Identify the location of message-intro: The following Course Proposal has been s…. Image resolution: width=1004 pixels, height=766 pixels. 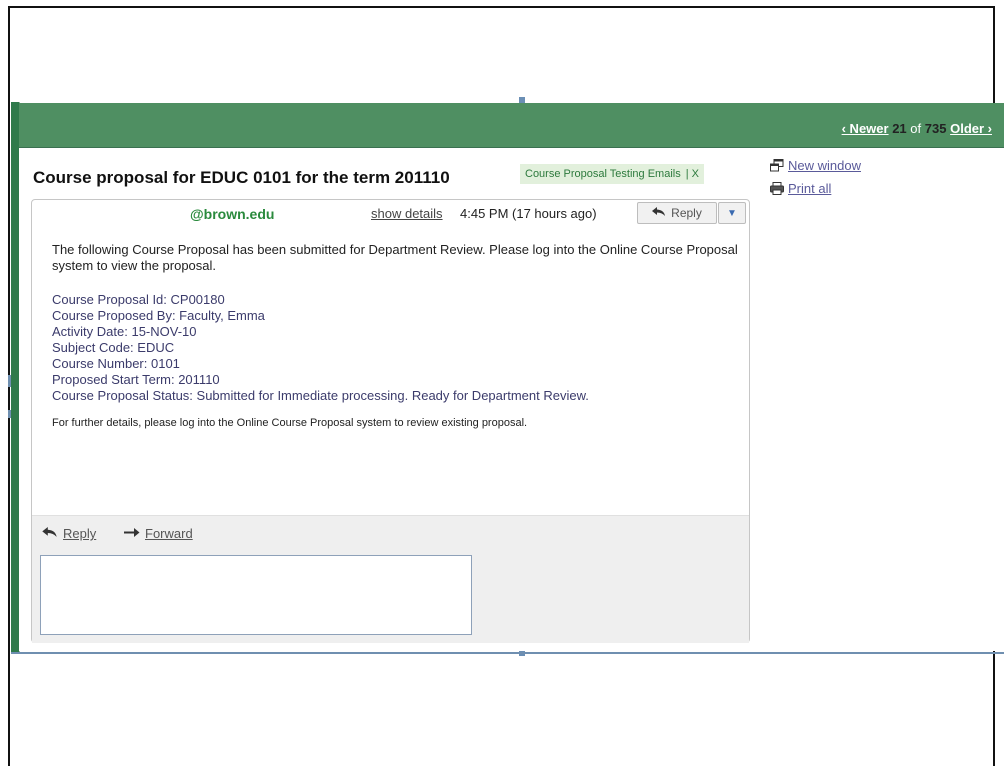
(395, 257).